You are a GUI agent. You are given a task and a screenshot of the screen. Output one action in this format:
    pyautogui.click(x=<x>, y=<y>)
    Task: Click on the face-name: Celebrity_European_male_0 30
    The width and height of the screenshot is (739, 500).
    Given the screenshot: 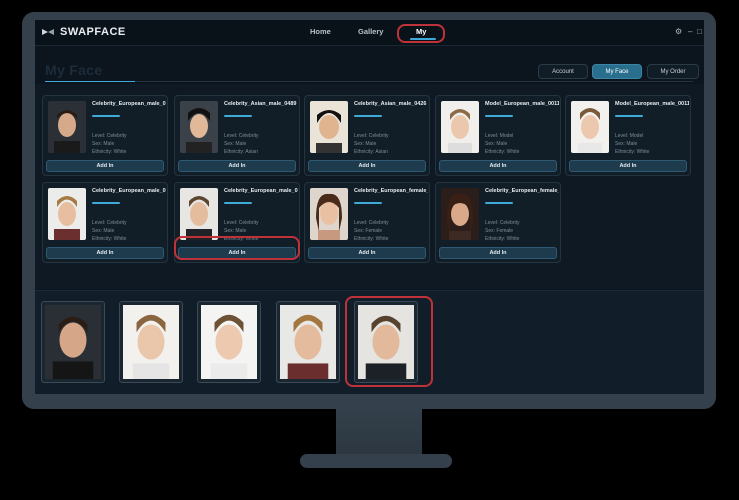 What is the action you would take?
    pyautogui.click(x=129, y=191)
    